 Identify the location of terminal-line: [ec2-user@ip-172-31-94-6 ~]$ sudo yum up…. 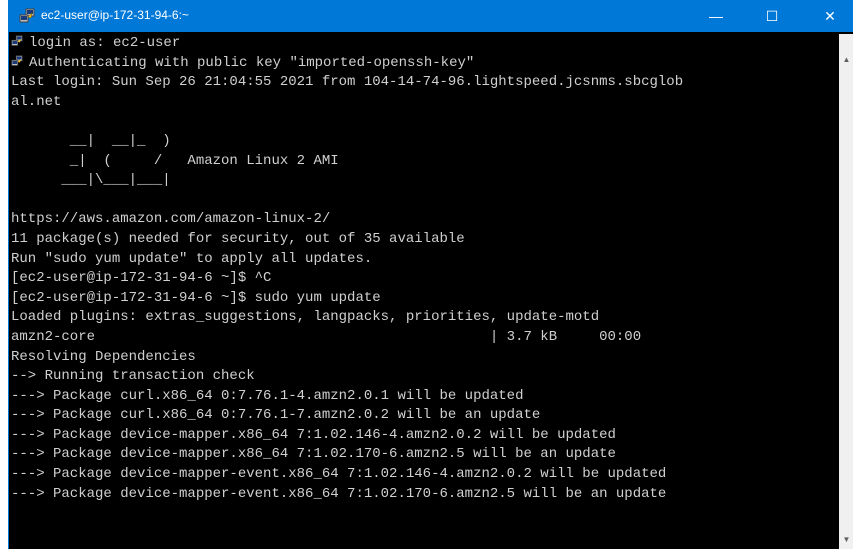
(424, 299).